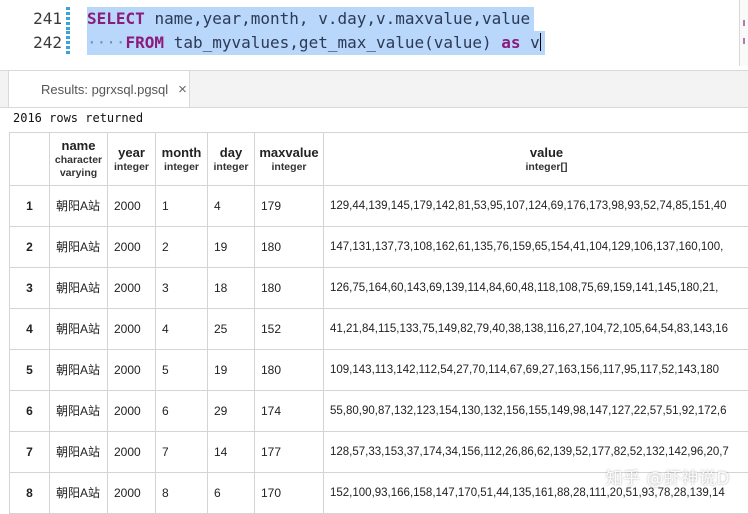 The height and width of the screenshot is (514, 748). I want to click on row-number: 1, so click(30, 206).